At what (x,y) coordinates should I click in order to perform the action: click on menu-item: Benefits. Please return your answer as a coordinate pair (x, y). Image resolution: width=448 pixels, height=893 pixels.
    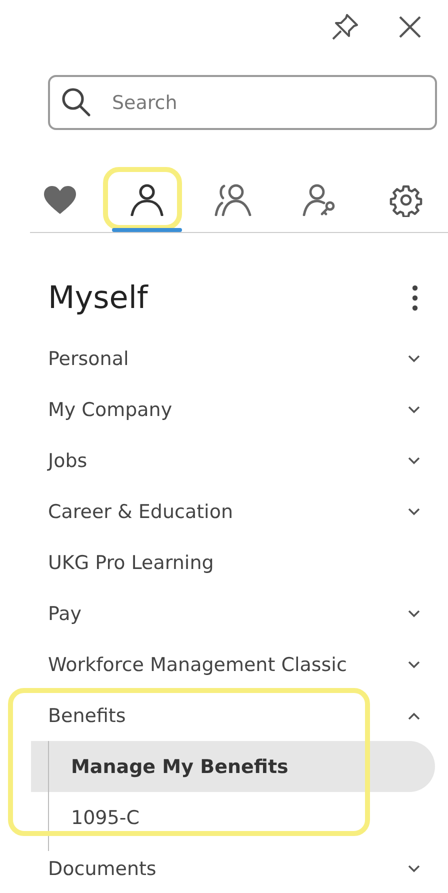
    Looking at the image, I should click on (224, 715).